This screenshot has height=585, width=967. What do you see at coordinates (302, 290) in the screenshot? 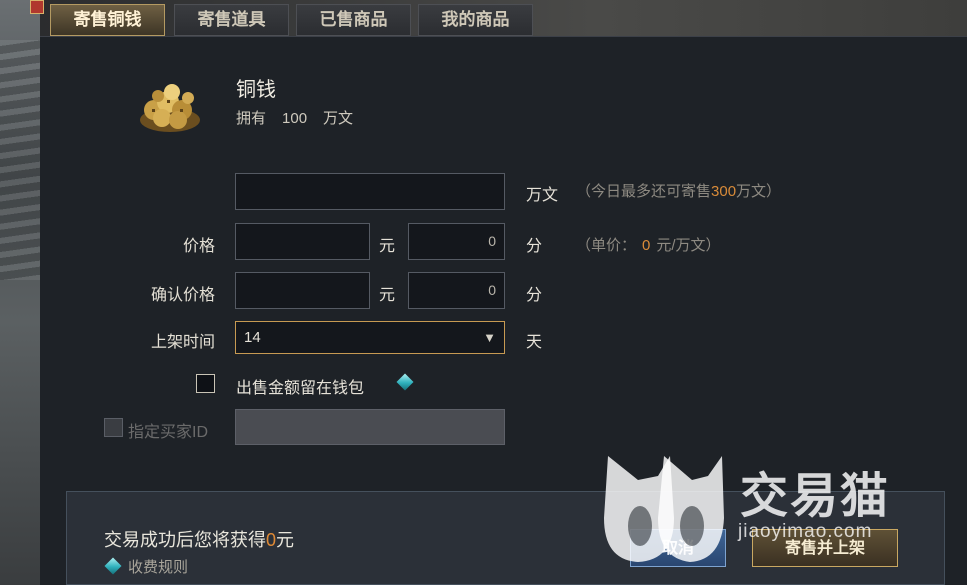
I see `confirm-yuan-input` at bounding box center [302, 290].